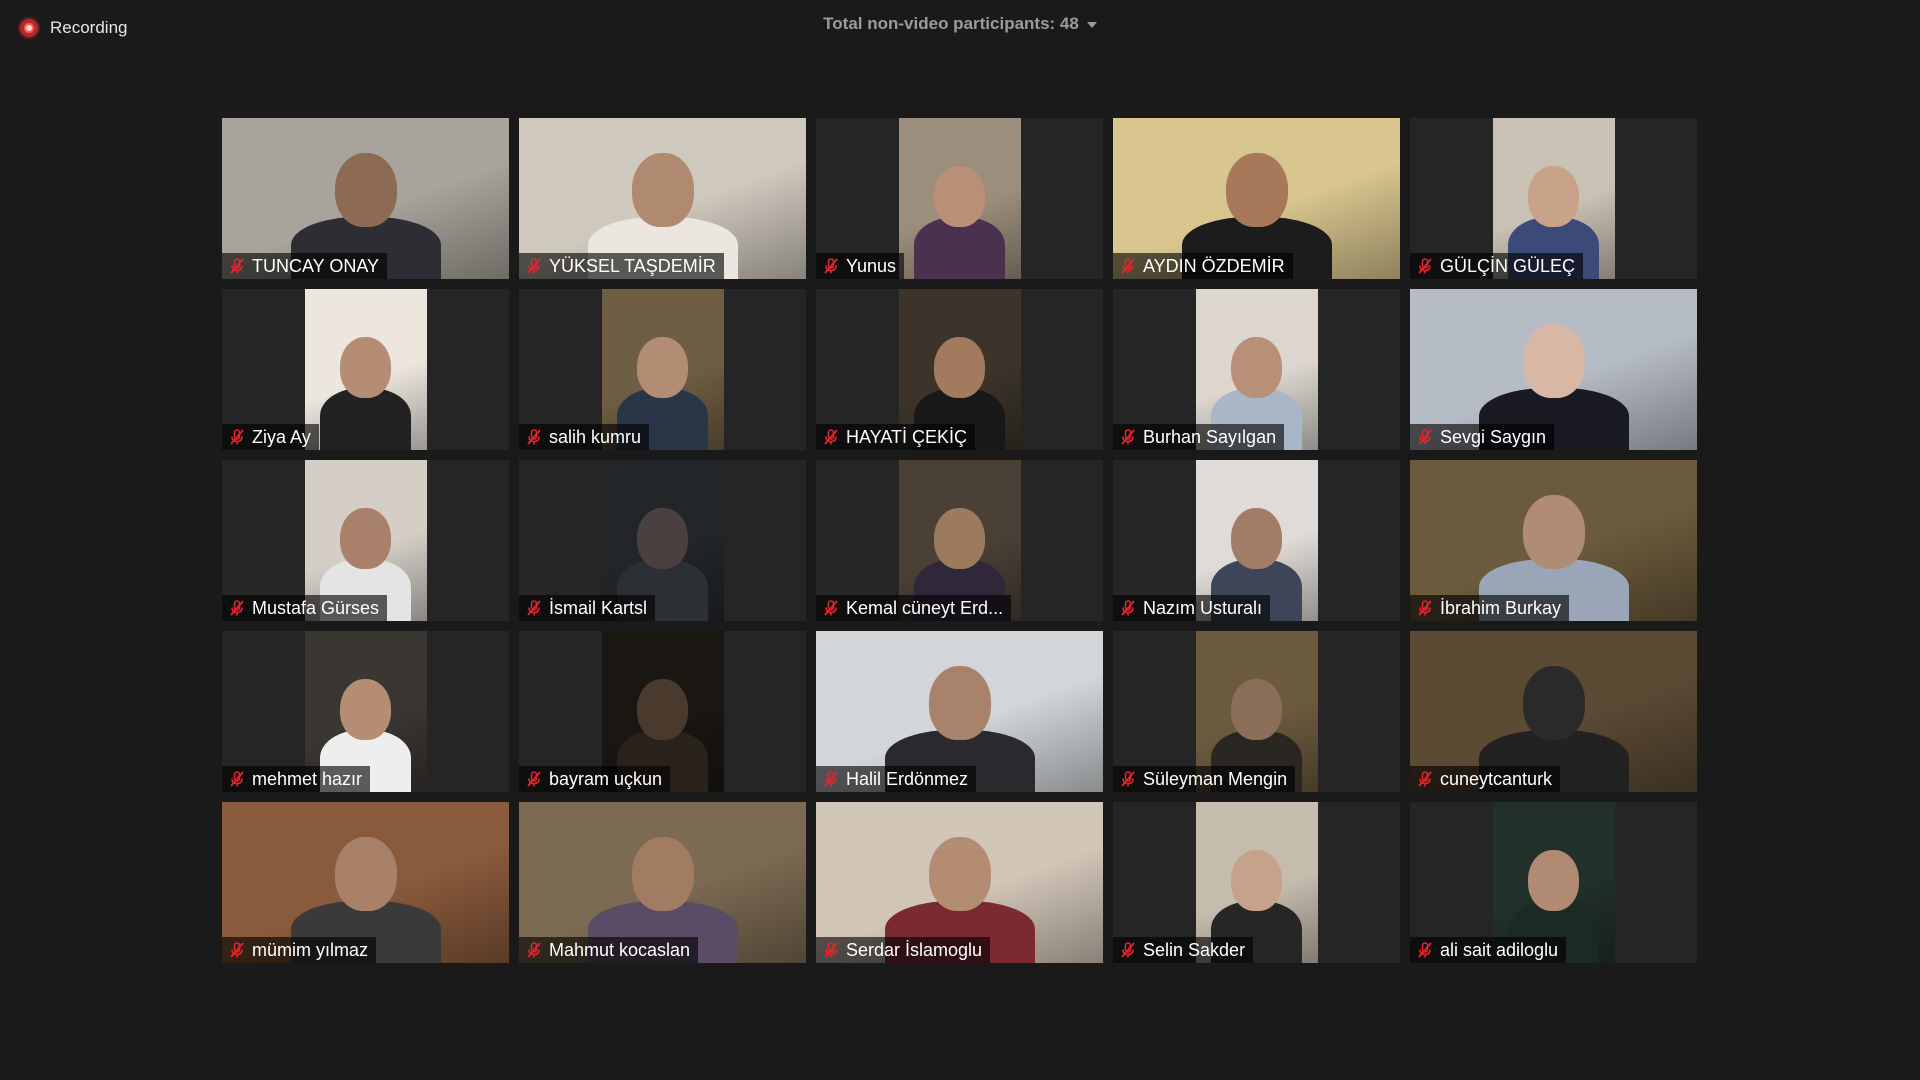 The height and width of the screenshot is (1080, 1920). Describe the element at coordinates (281, 436) in the screenshot. I see `participant-name: Ziya Ay` at that location.